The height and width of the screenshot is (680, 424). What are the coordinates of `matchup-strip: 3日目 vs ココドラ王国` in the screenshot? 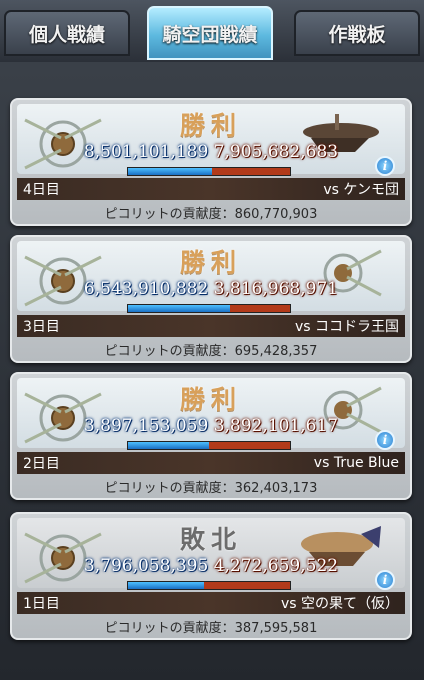 It's located at (211, 326).